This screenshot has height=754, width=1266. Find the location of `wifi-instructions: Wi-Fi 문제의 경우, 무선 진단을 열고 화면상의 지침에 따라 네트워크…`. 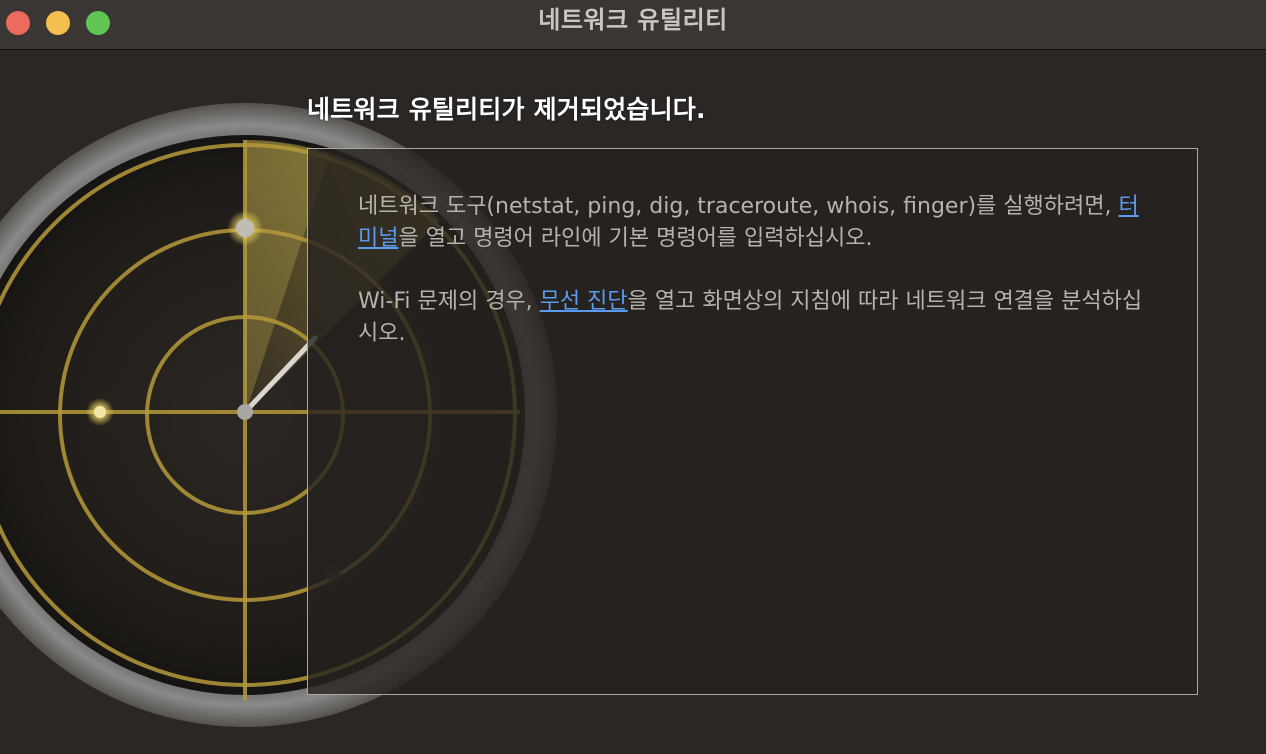

wifi-instructions: Wi-Fi 문제의 경우, 무선 진단을 열고 화면상의 지침에 따라 네트워크… is located at coordinates (753, 318).